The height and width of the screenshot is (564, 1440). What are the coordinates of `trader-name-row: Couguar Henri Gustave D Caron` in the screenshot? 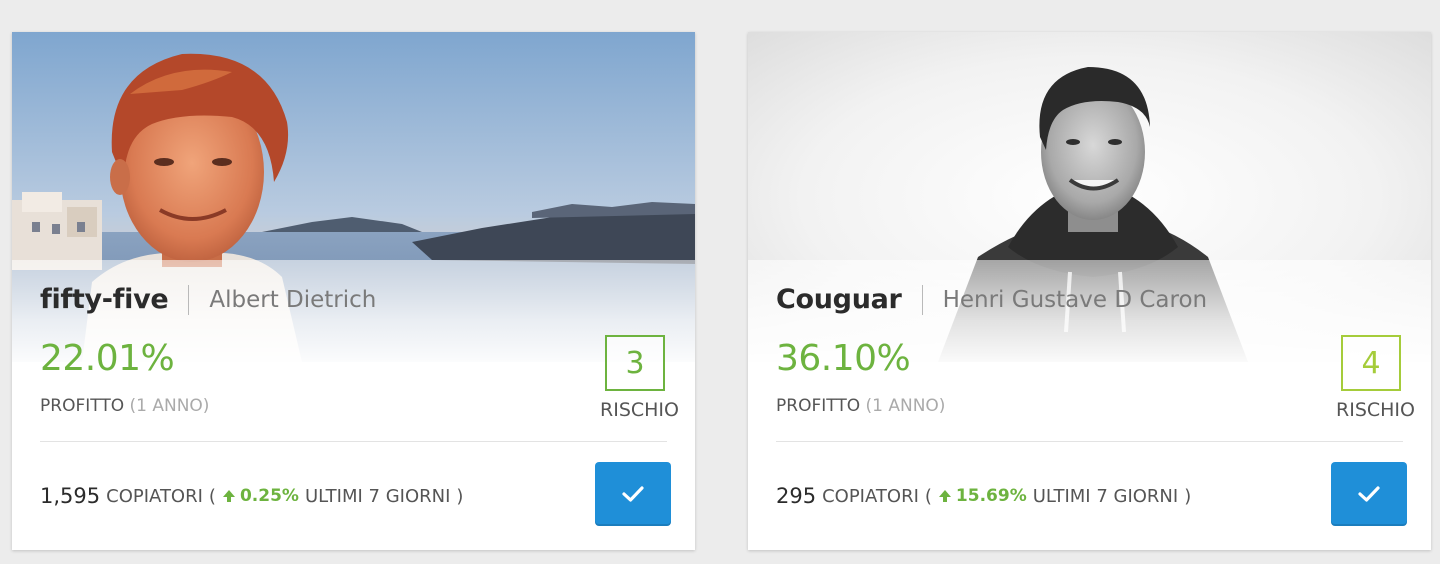 It's located at (991, 299).